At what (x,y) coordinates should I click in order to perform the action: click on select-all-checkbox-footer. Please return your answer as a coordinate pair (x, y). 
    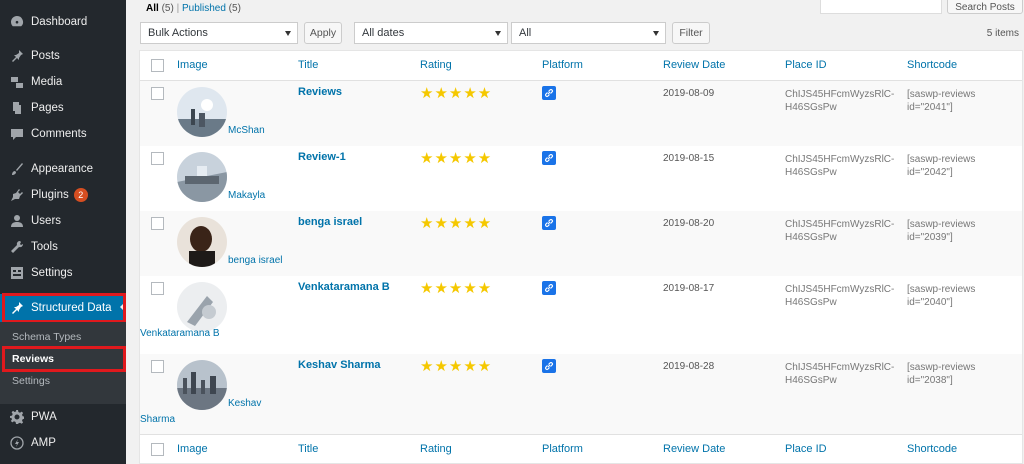
    Looking at the image, I should click on (157, 449).